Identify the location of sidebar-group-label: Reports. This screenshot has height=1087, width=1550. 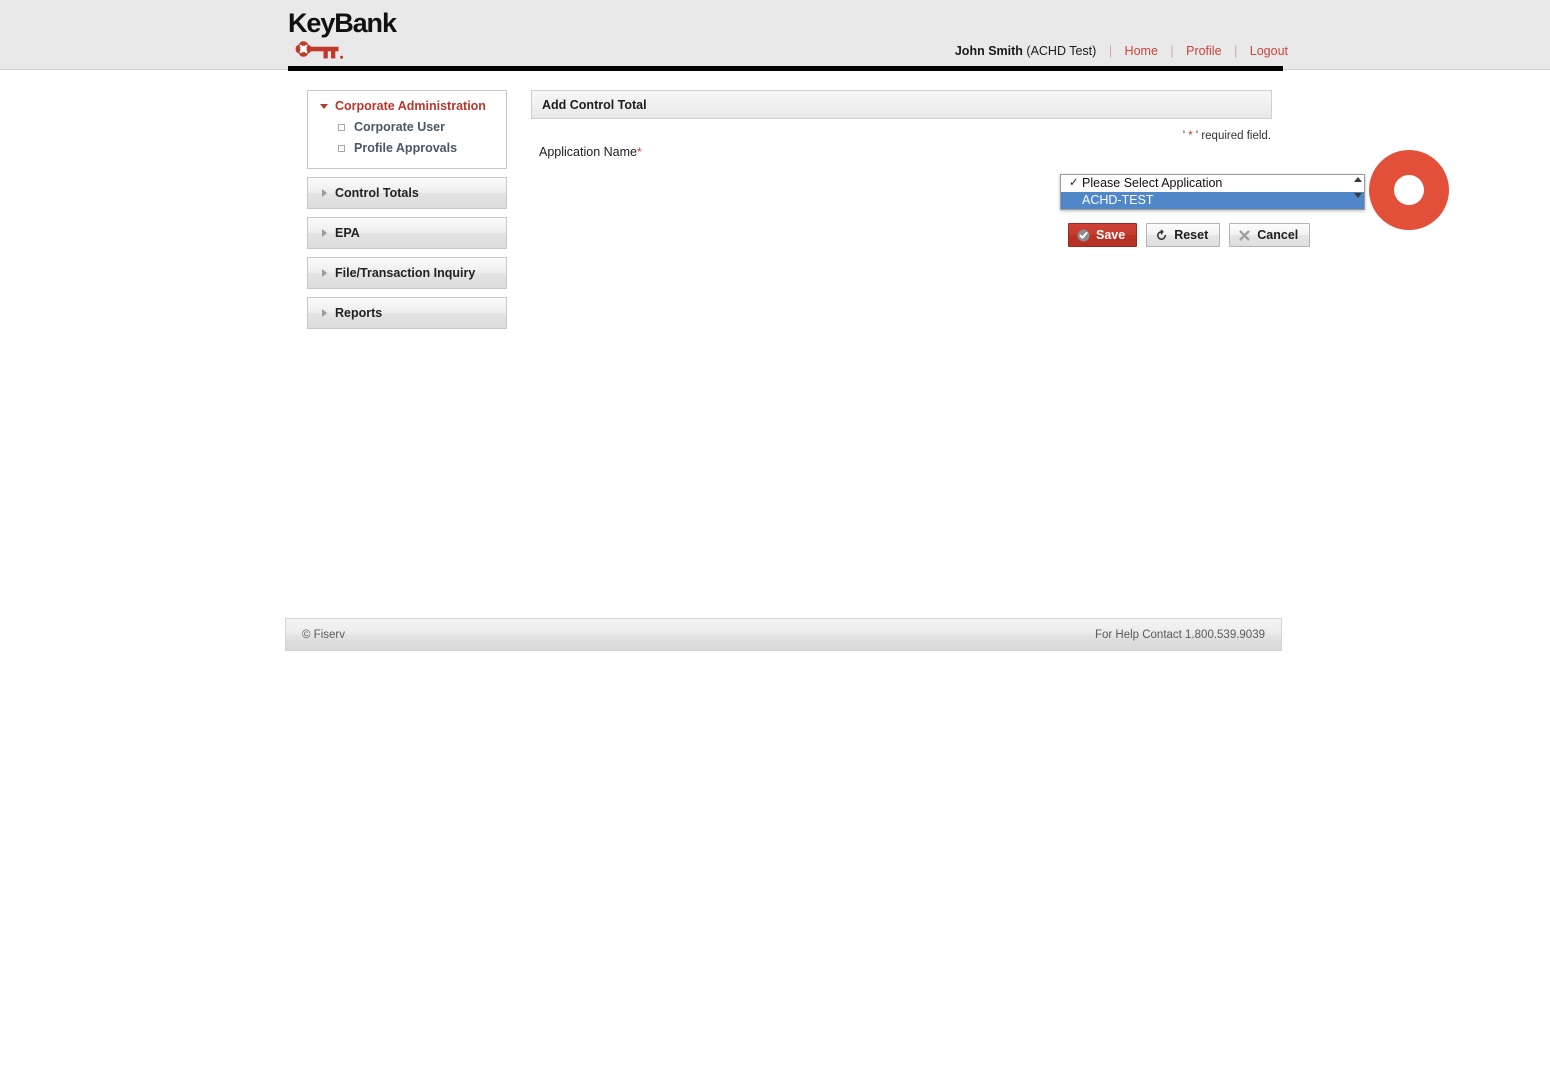
(359, 313).